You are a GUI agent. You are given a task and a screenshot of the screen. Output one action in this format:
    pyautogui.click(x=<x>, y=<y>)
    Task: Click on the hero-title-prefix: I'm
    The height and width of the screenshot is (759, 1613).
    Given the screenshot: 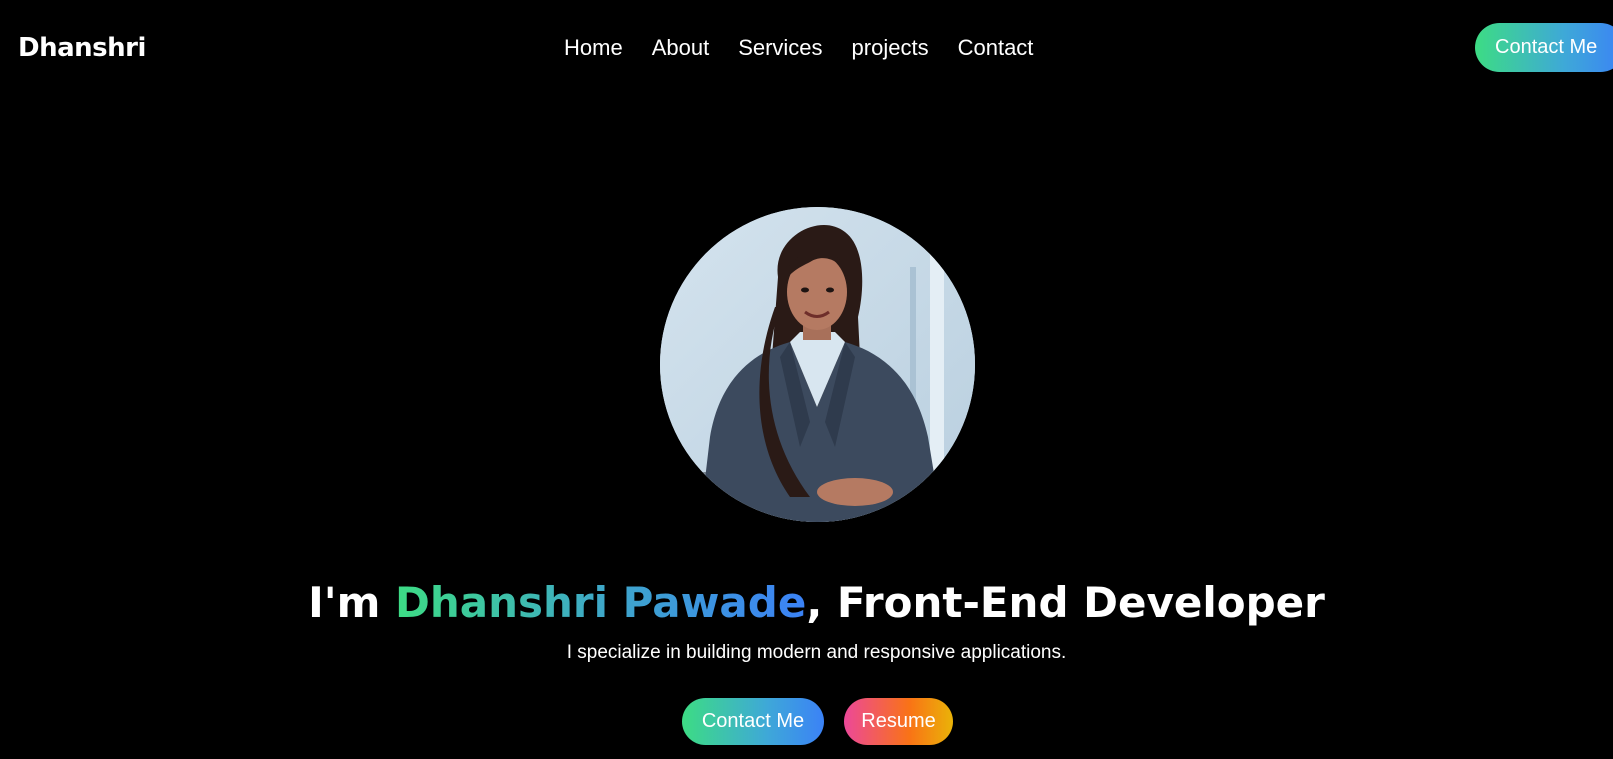 What is the action you would take?
    pyautogui.click(x=351, y=603)
    